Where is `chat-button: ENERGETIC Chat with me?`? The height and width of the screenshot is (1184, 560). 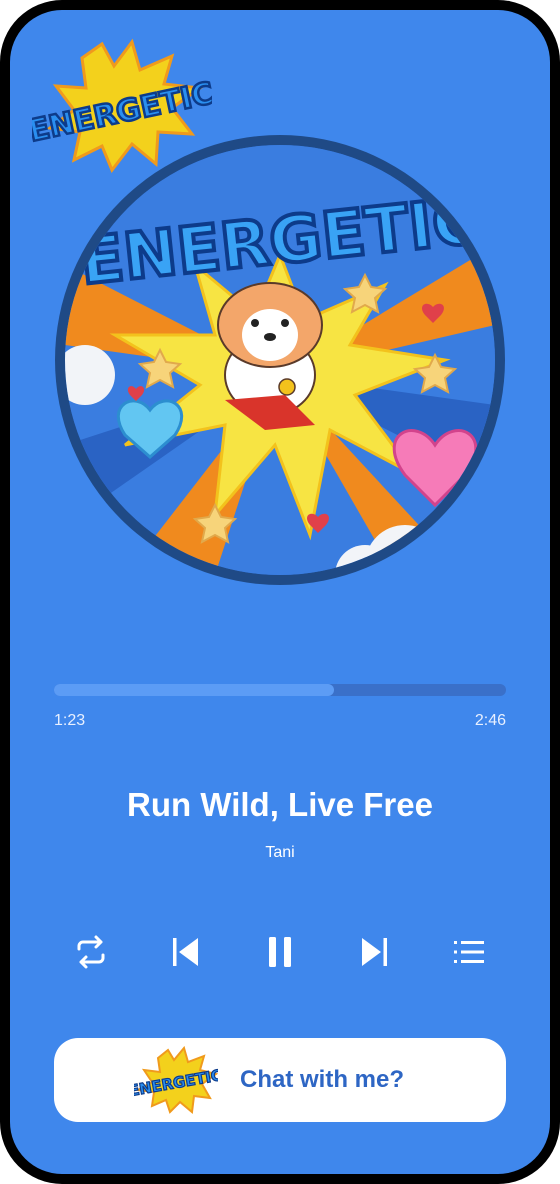
chat-button: ENERGETIC Chat with me? is located at coordinates (280, 1080).